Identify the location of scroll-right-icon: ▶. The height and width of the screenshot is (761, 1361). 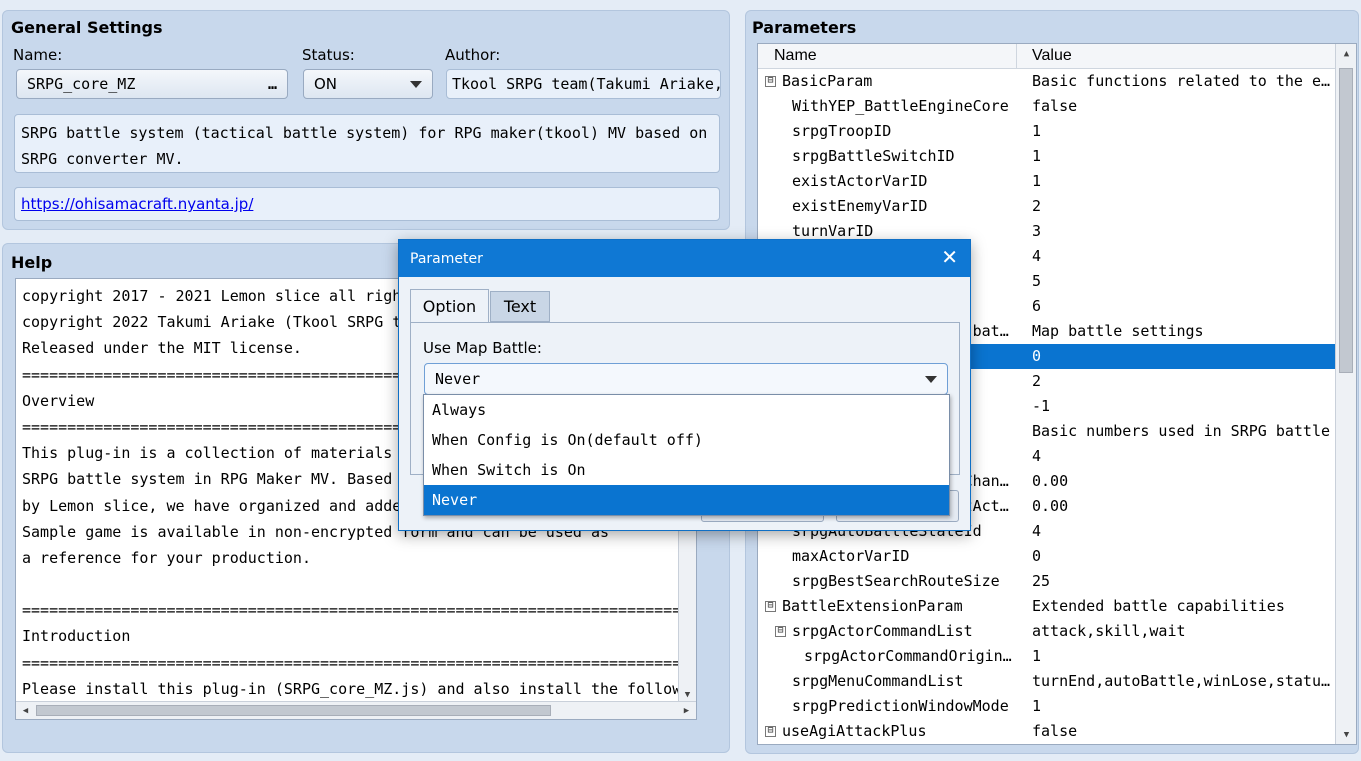
(686, 710).